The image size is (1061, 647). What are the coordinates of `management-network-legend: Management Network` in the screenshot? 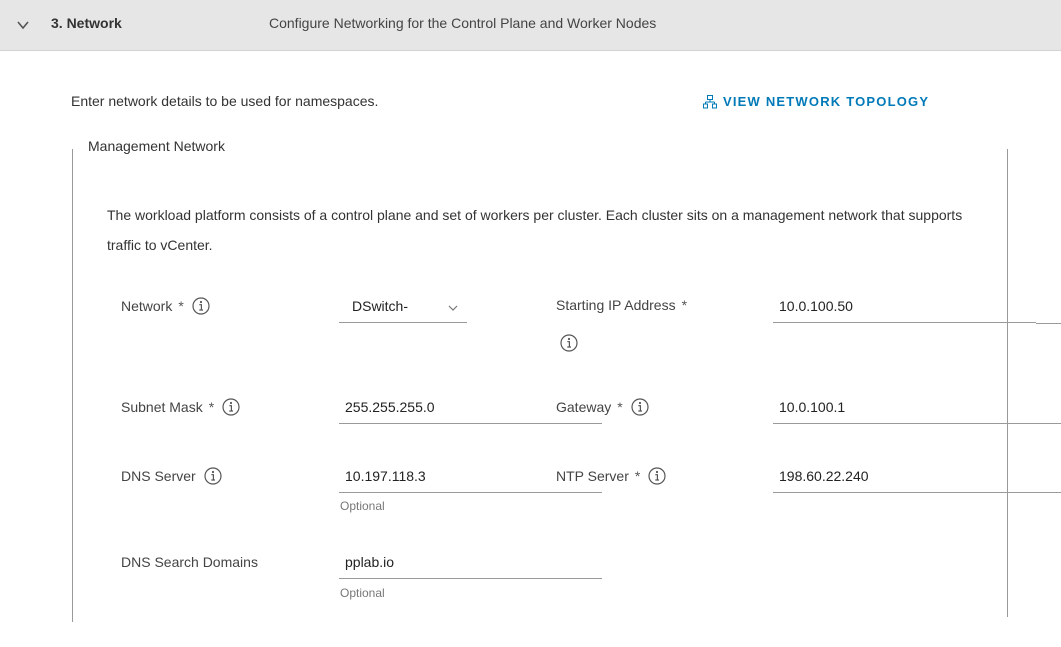 It's located at (158, 146).